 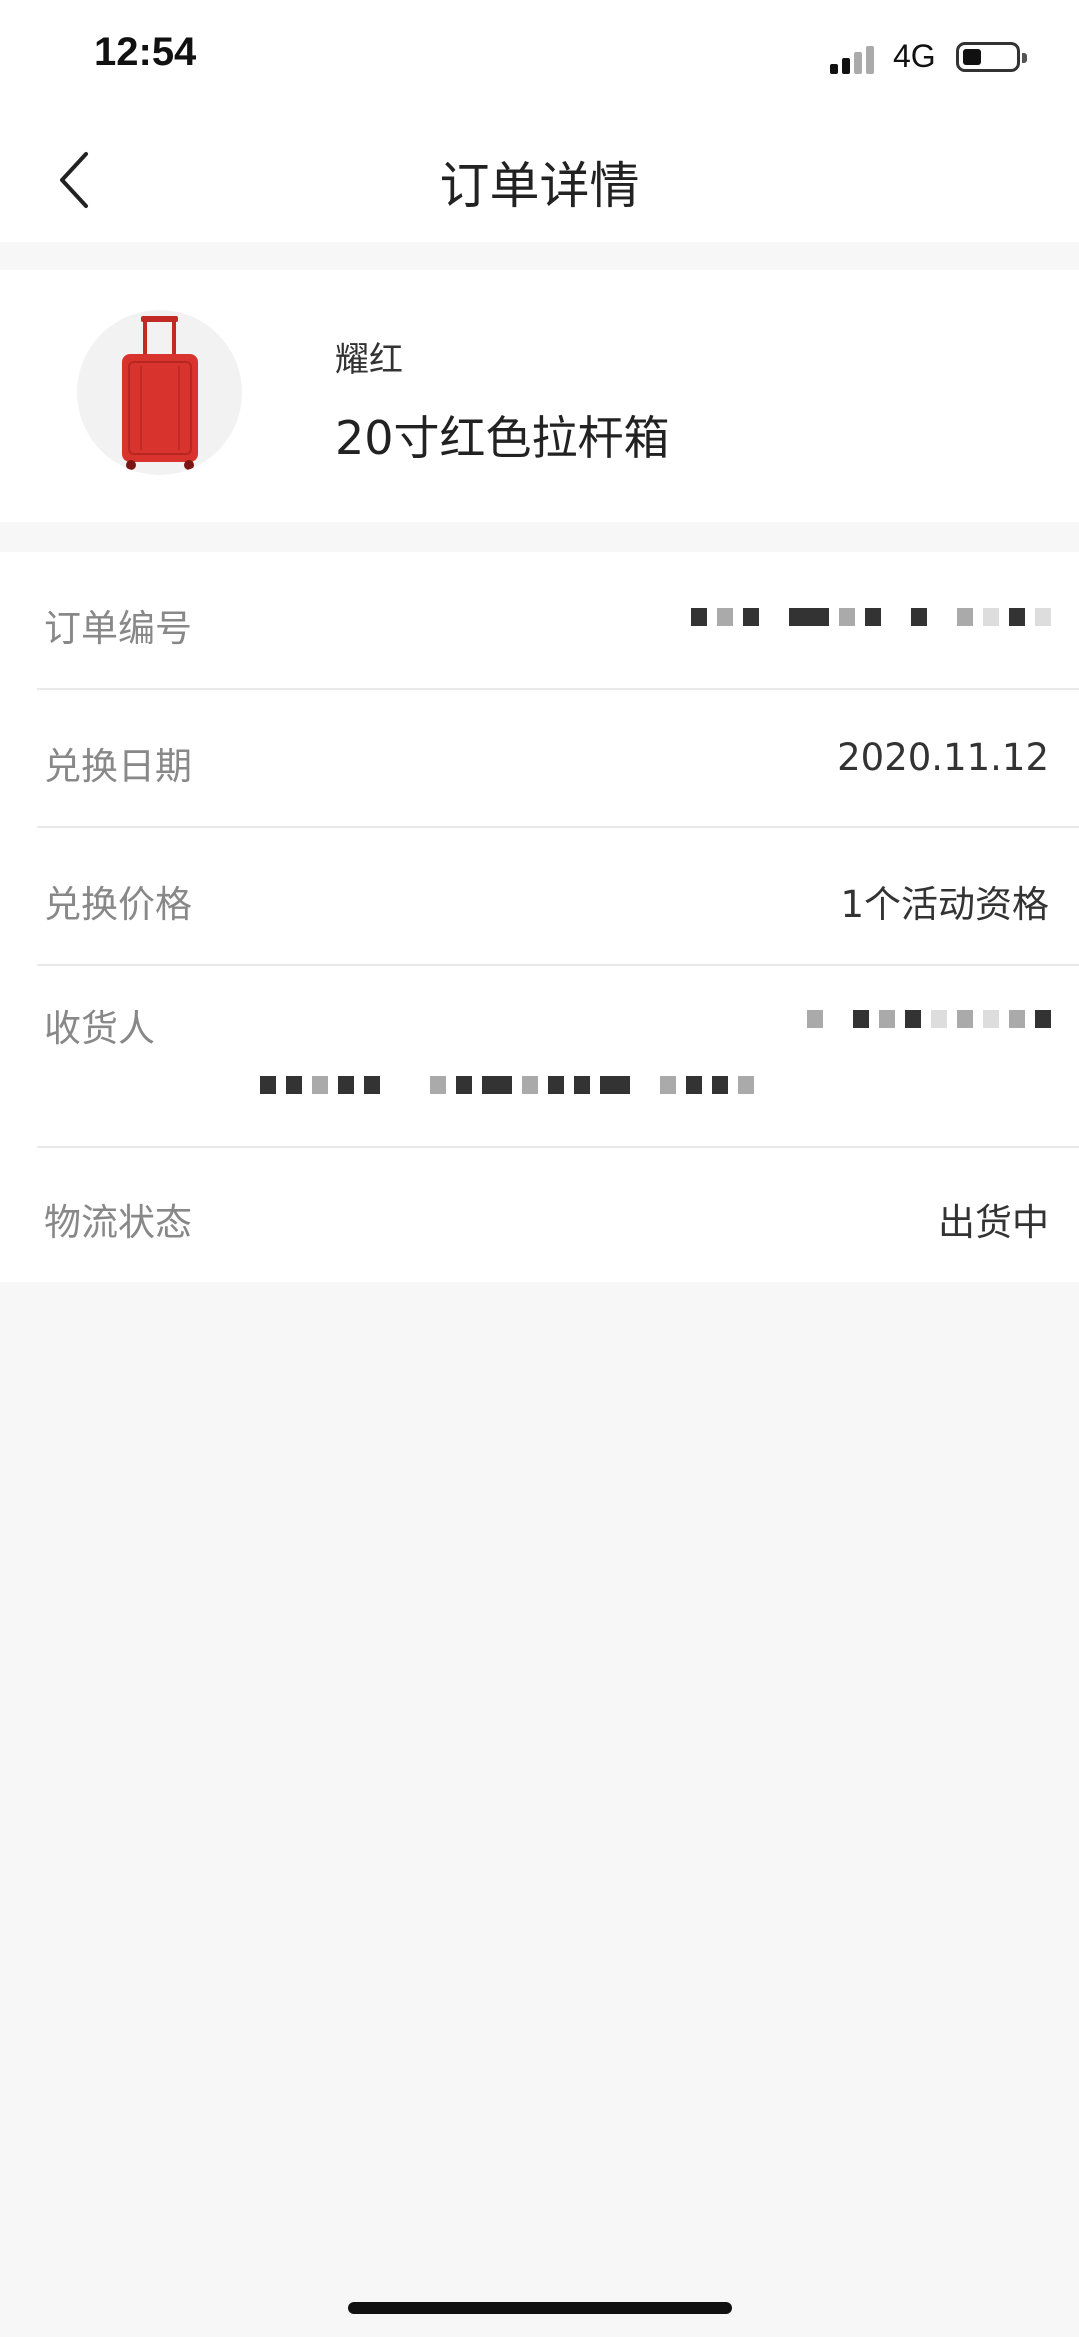 I want to click on logistics-value: 出货中, so click(x=993, y=1222).